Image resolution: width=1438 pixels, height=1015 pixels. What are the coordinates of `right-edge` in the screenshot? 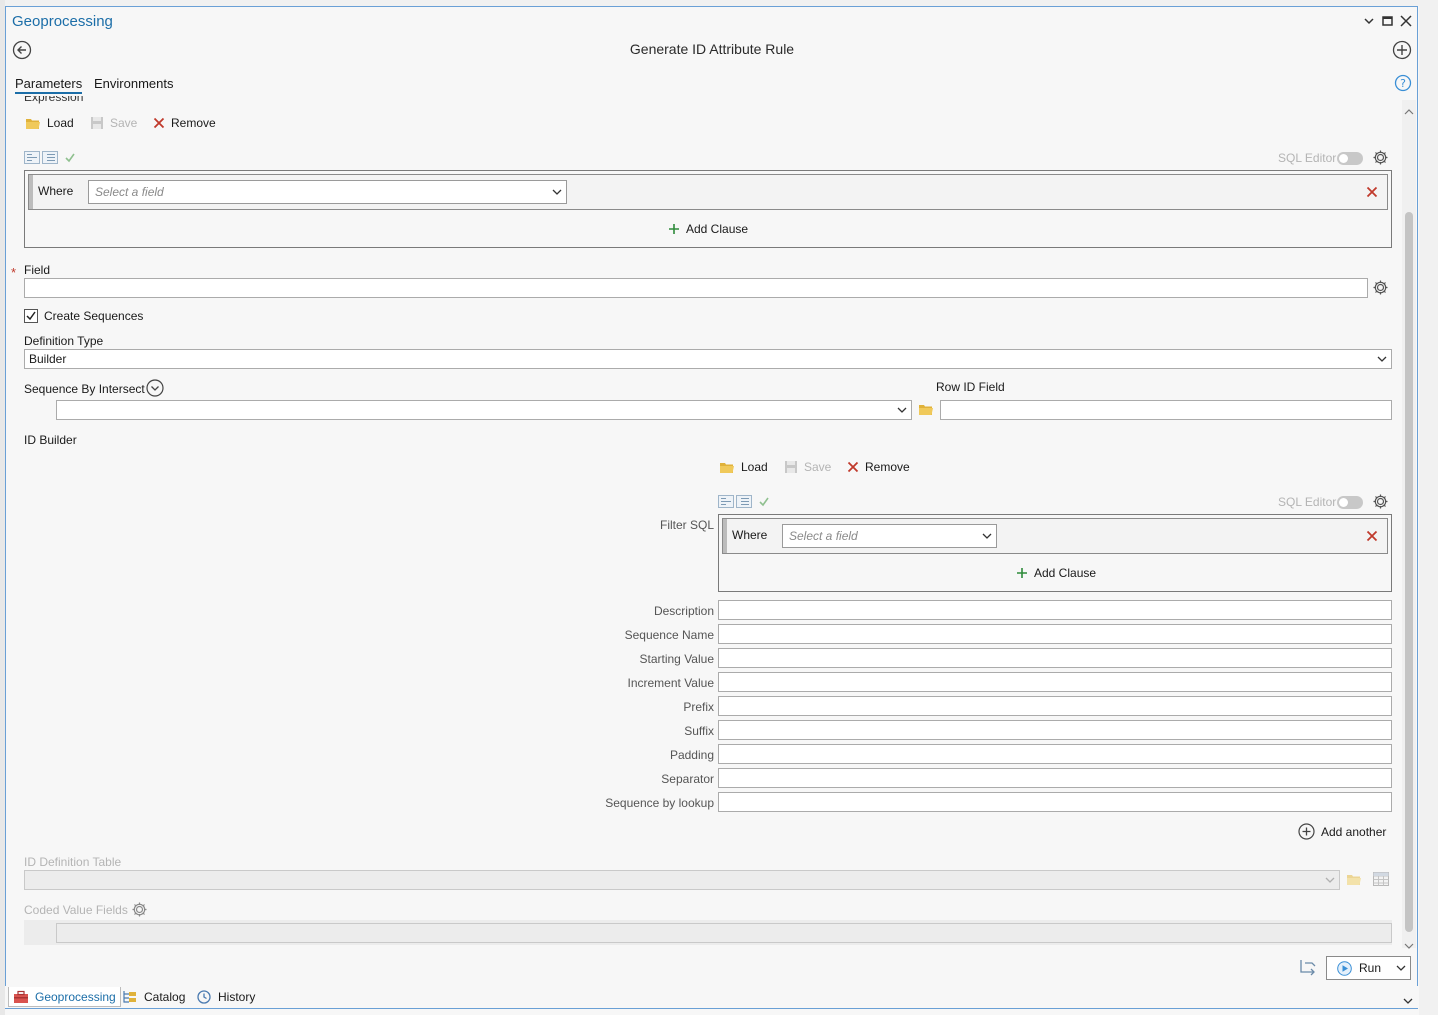 It's located at (1428, 507).